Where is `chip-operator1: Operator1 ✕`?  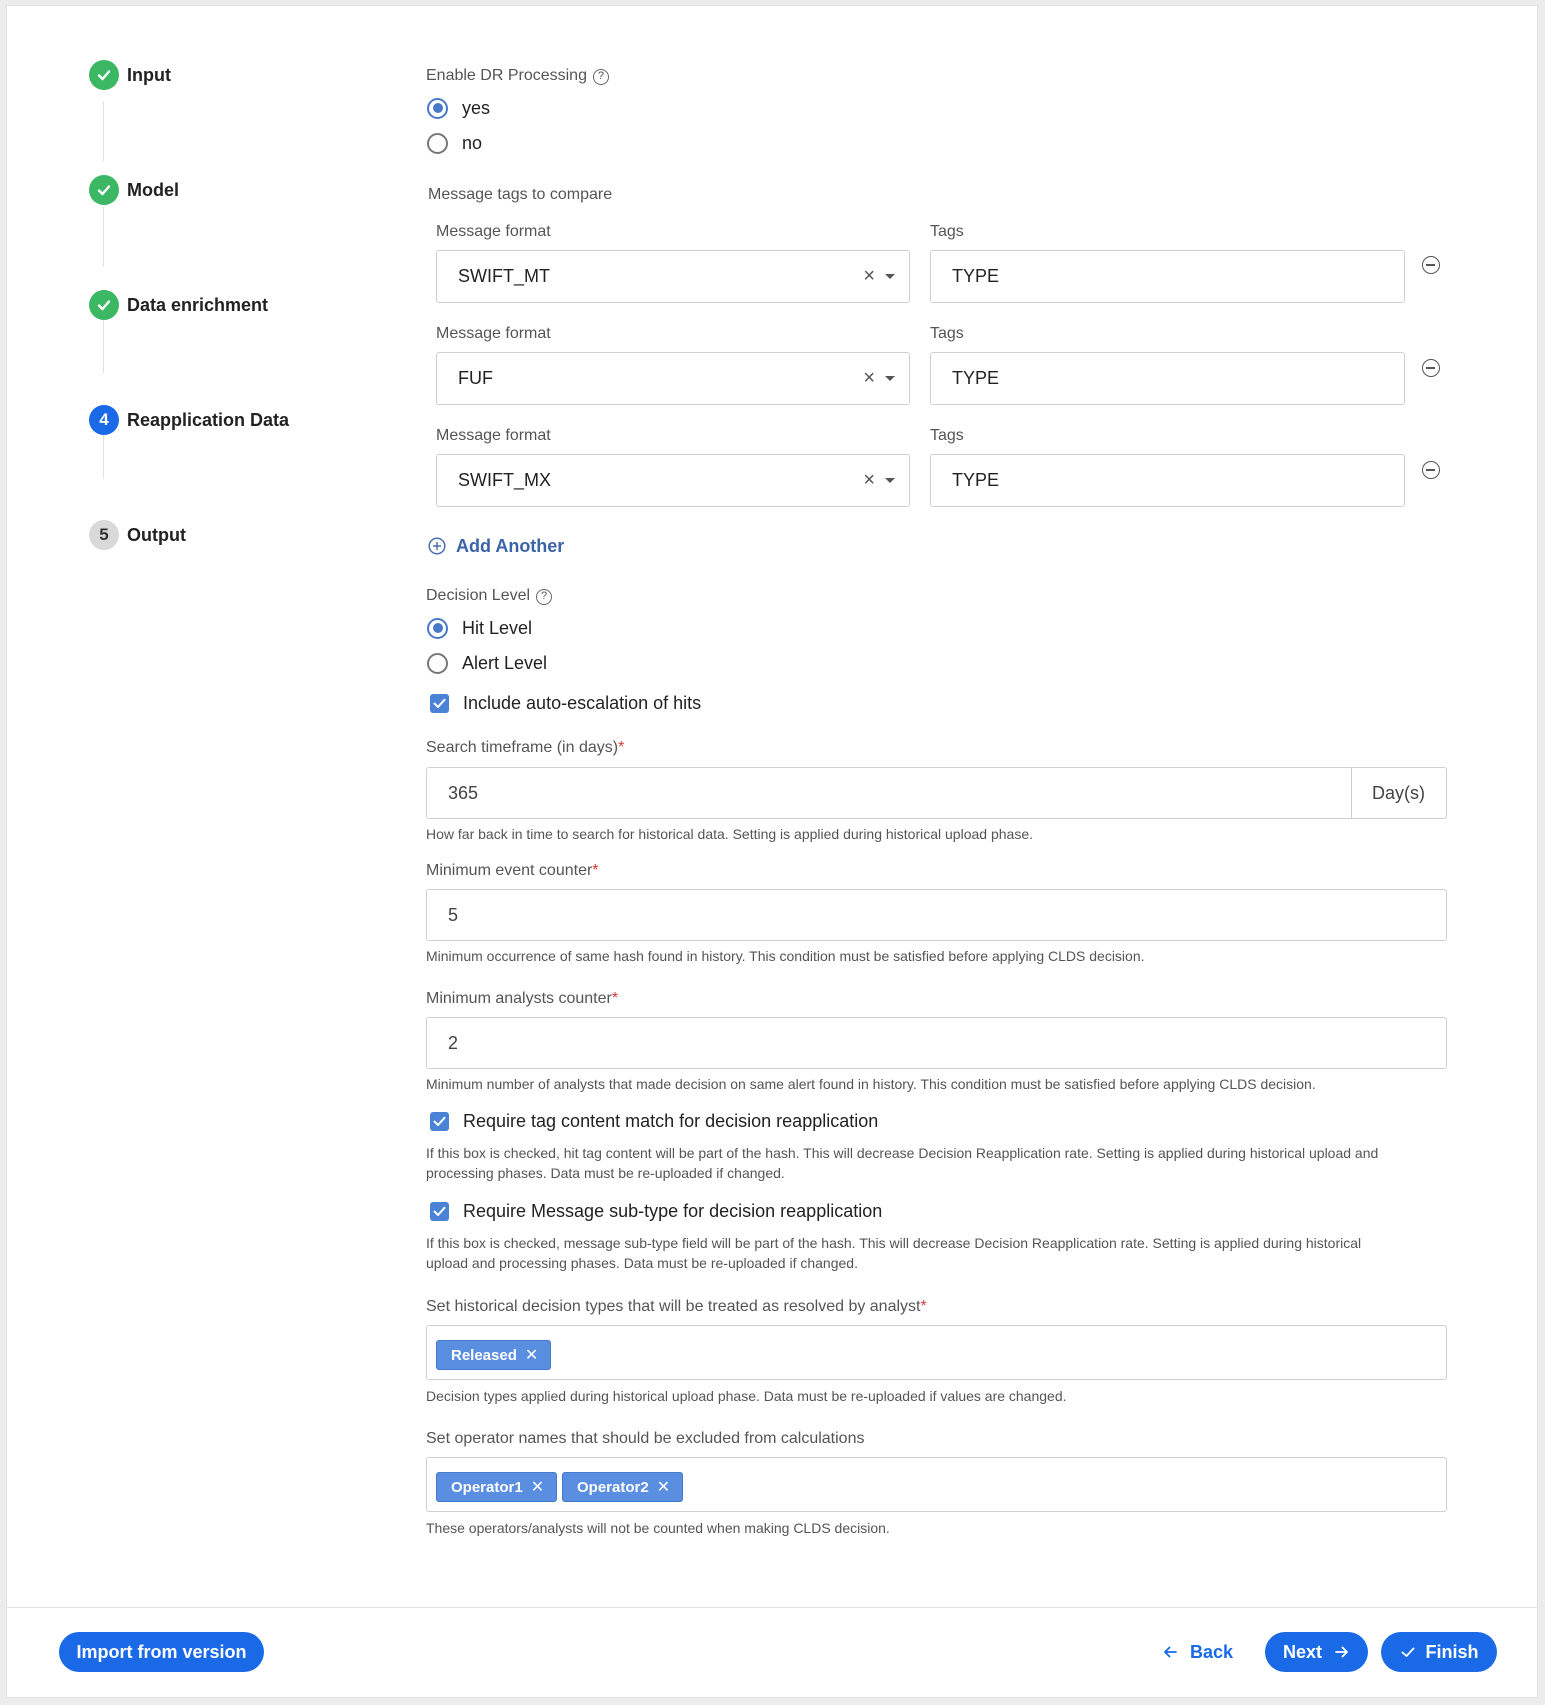
chip-operator1: Operator1 ✕ is located at coordinates (497, 1487).